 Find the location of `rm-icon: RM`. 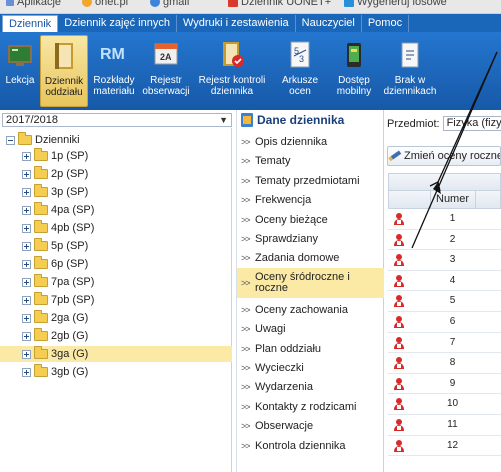

rm-icon: RM is located at coordinates (114, 55).